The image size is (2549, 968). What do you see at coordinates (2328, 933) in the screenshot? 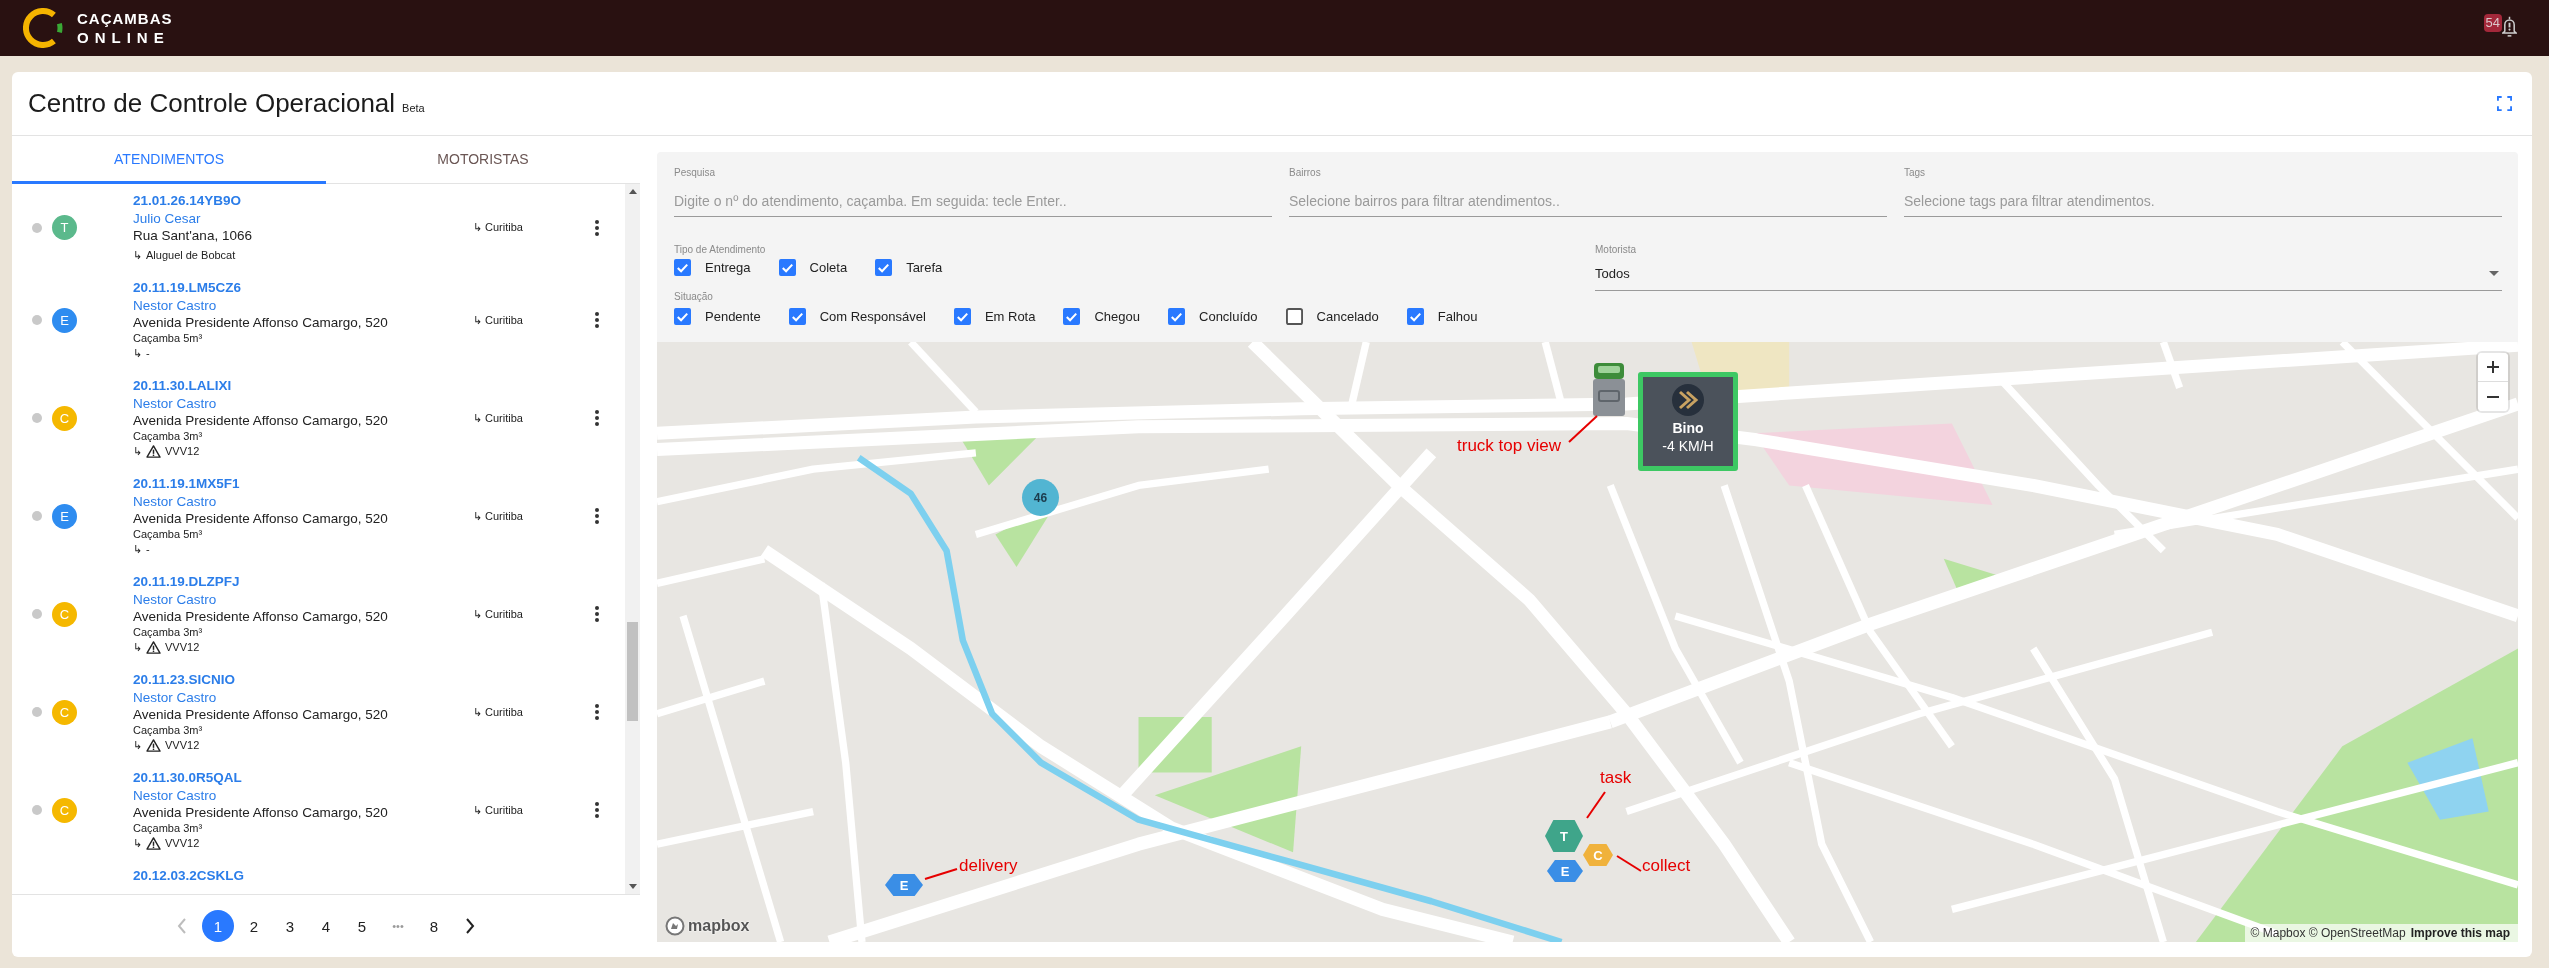
I see `attribution-text: © Mapbox © OpenStreetMap` at bounding box center [2328, 933].